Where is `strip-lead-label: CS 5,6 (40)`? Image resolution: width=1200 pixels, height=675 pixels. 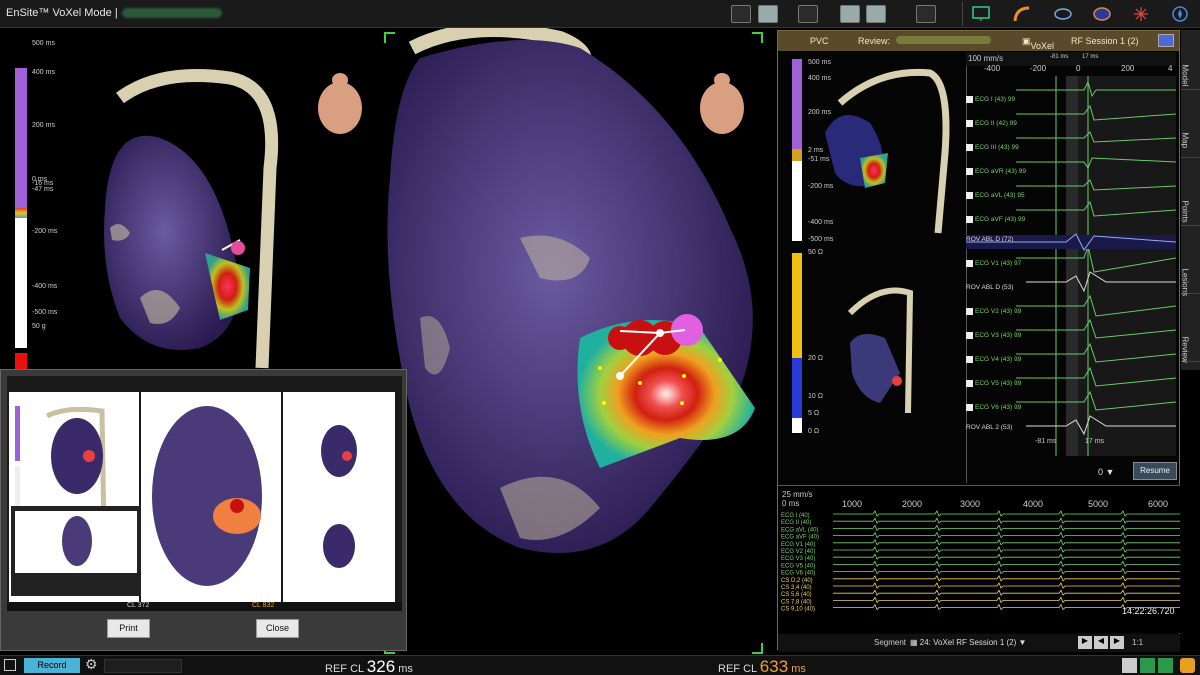
strip-lead-label: CS 5,6 (40) is located at coordinates (796, 595).